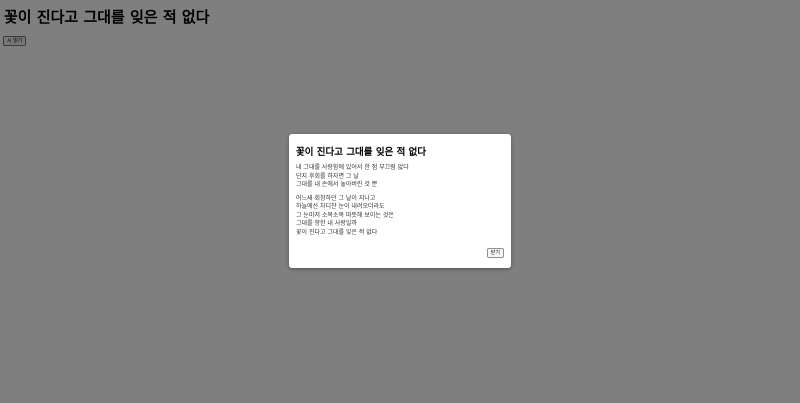  Describe the element at coordinates (327, 176) in the screenshot. I see `poem-line: 단지 후회를 하자면 그 날` at that location.